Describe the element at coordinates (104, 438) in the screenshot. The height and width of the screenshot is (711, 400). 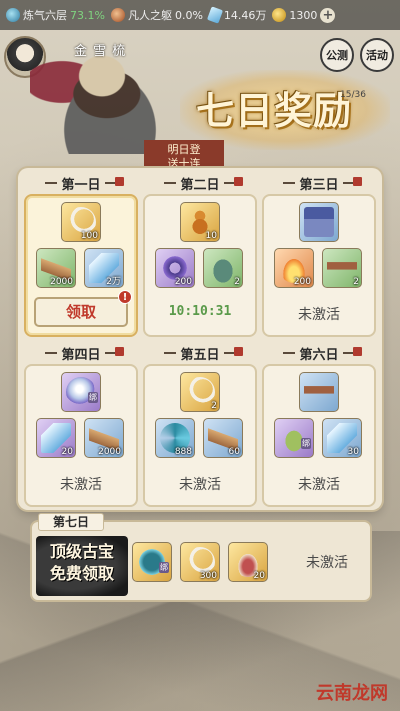
I see `cloth-icon: 2000` at that location.